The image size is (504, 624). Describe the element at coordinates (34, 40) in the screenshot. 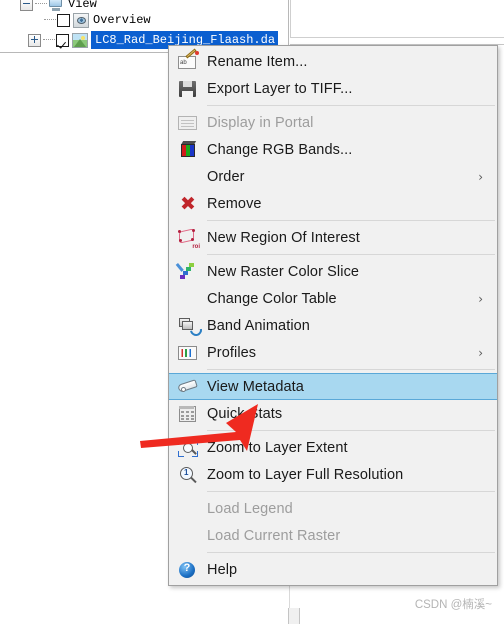

I see `expander-plus-icon` at that location.